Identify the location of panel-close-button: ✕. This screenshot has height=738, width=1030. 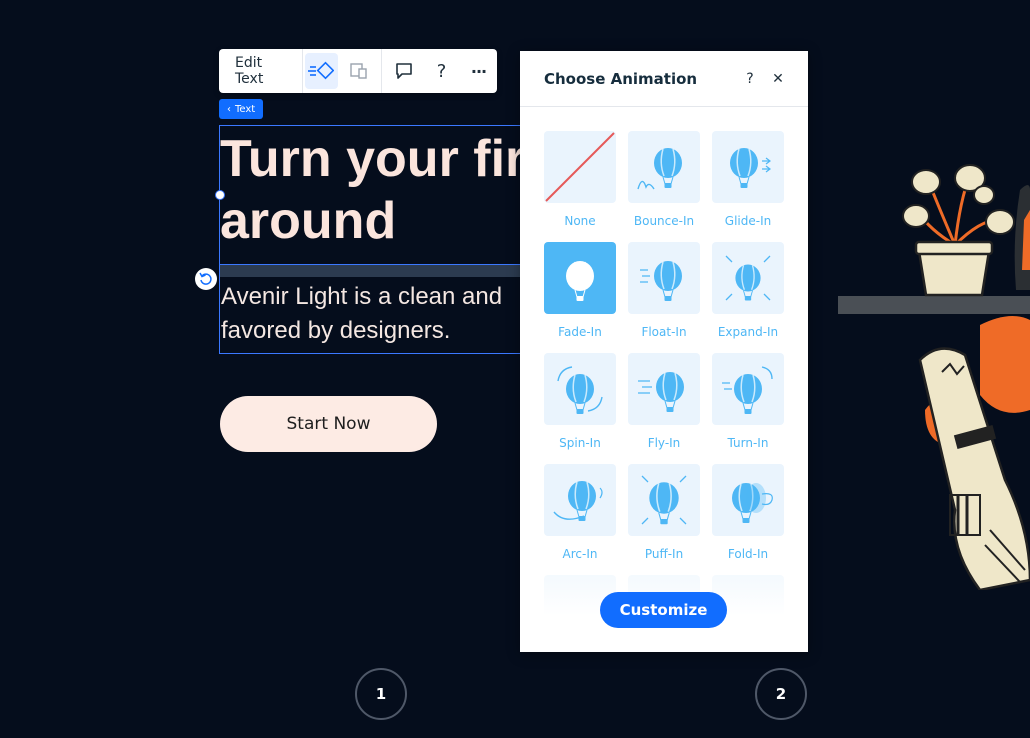
(778, 79).